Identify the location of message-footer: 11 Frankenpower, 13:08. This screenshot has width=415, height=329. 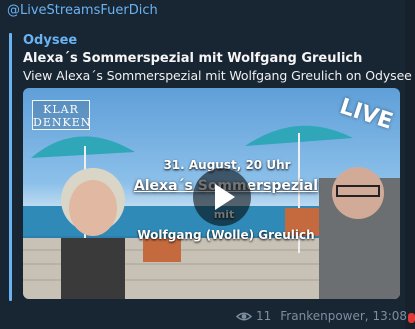
(321, 317).